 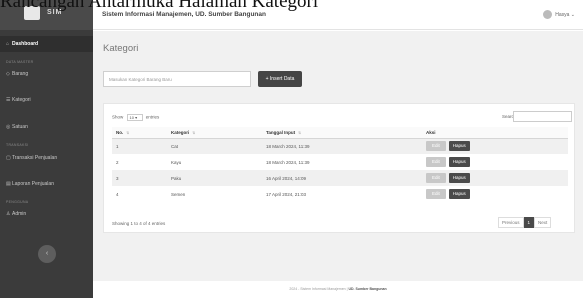 I want to click on sidebar-item-transaksi-penjualan: ▢Transaksi Penjualan, so click(x=46, y=158).